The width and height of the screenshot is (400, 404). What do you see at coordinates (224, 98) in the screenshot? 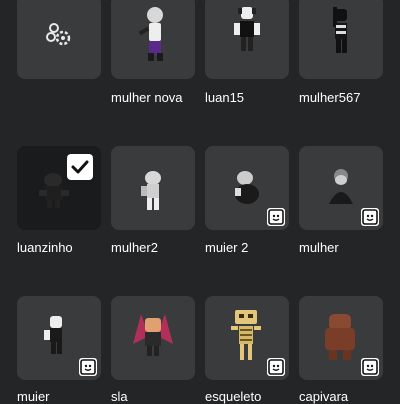
I see `outfit-name-luan15: luan15` at bounding box center [224, 98].